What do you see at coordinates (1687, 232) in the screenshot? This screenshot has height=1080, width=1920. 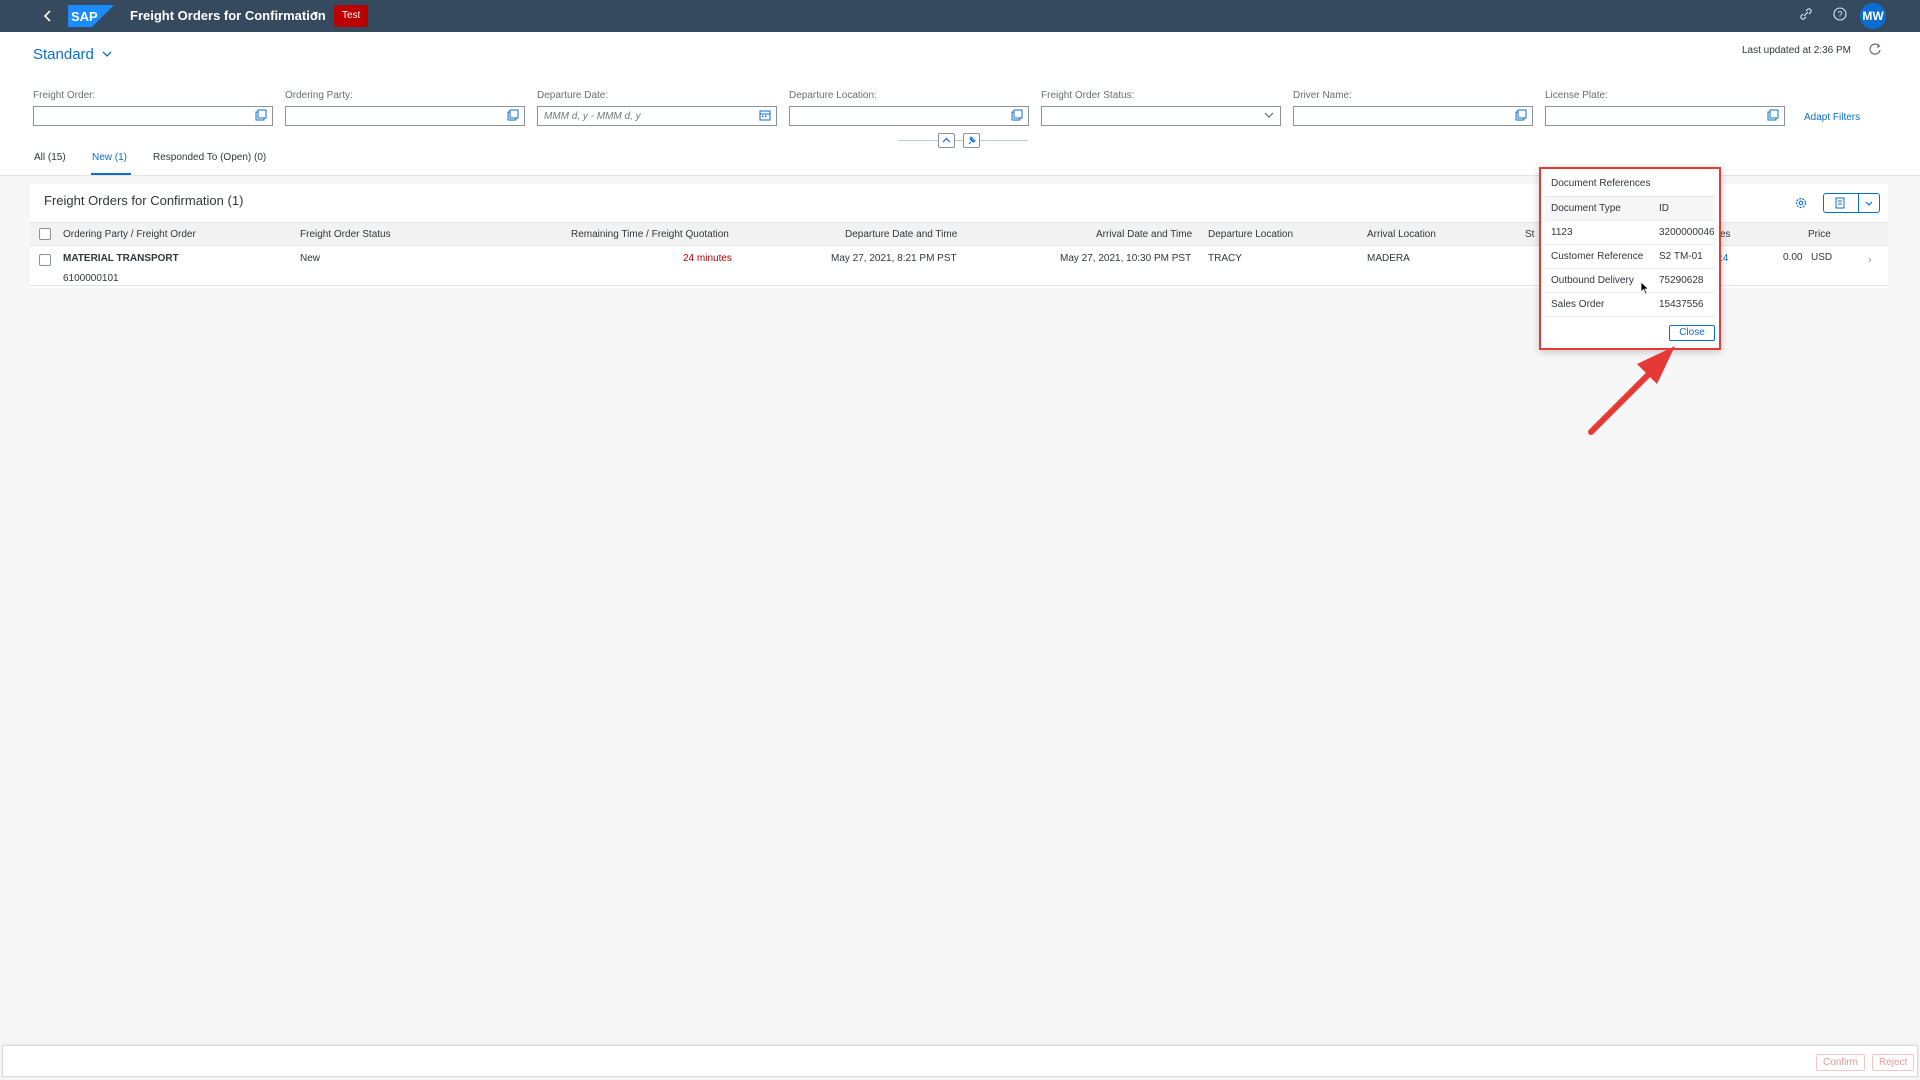 I see `document-id: 3200000046` at bounding box center [1687, 232].